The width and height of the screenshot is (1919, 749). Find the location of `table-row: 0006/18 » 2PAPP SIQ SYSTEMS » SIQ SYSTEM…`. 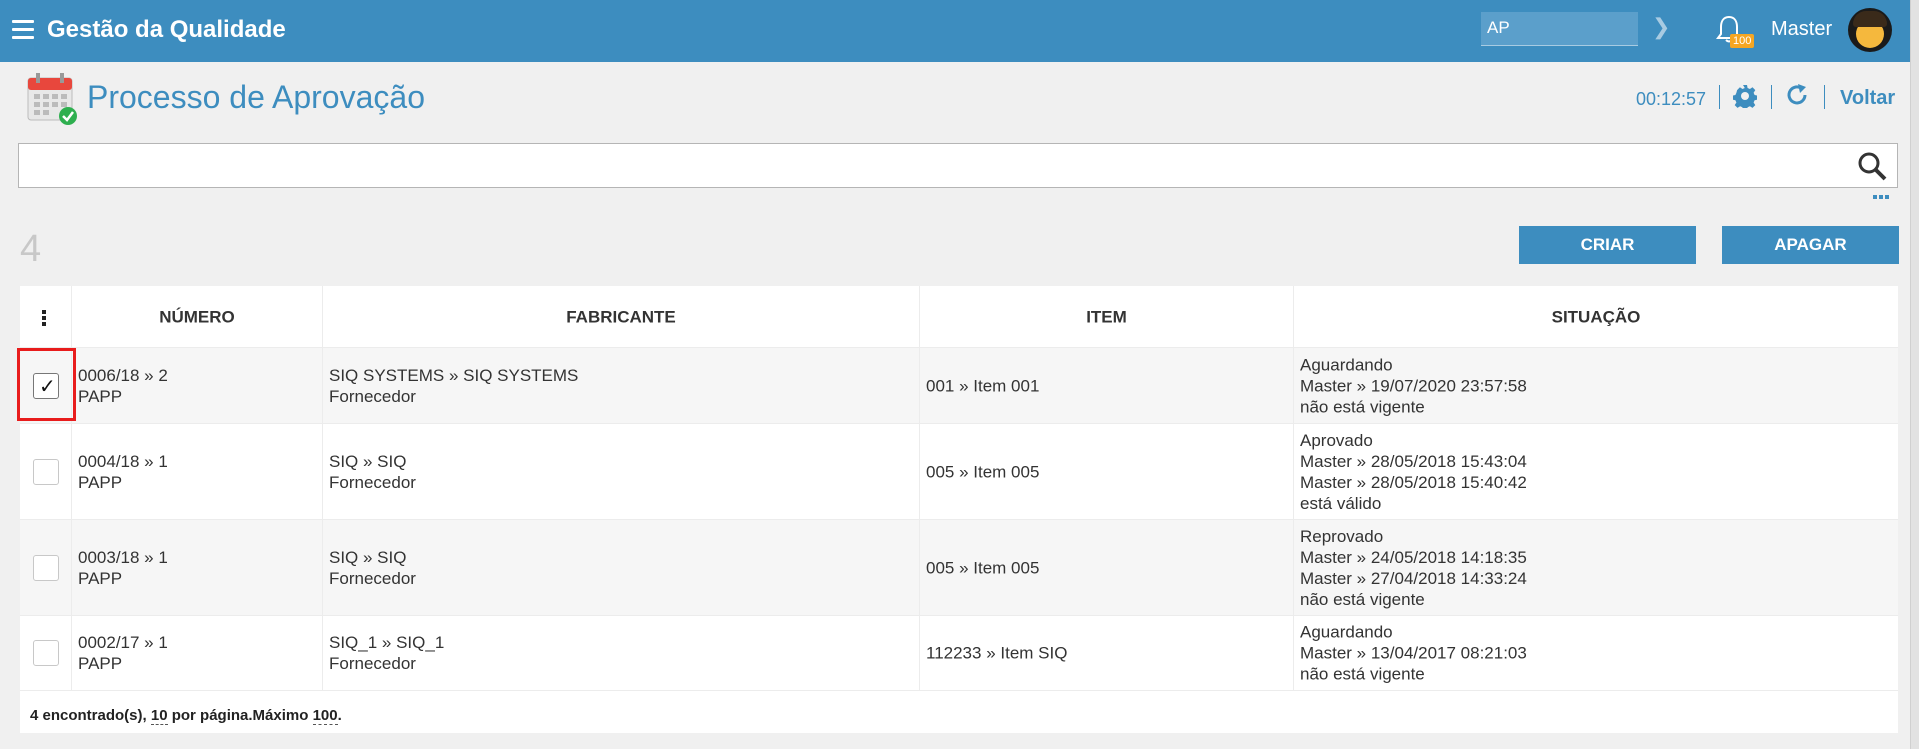

table-row: 0006/18 » 2PAPP SIQ SYSTEMS » SIQ SYSTEM… is located at coordinates (959, 386).